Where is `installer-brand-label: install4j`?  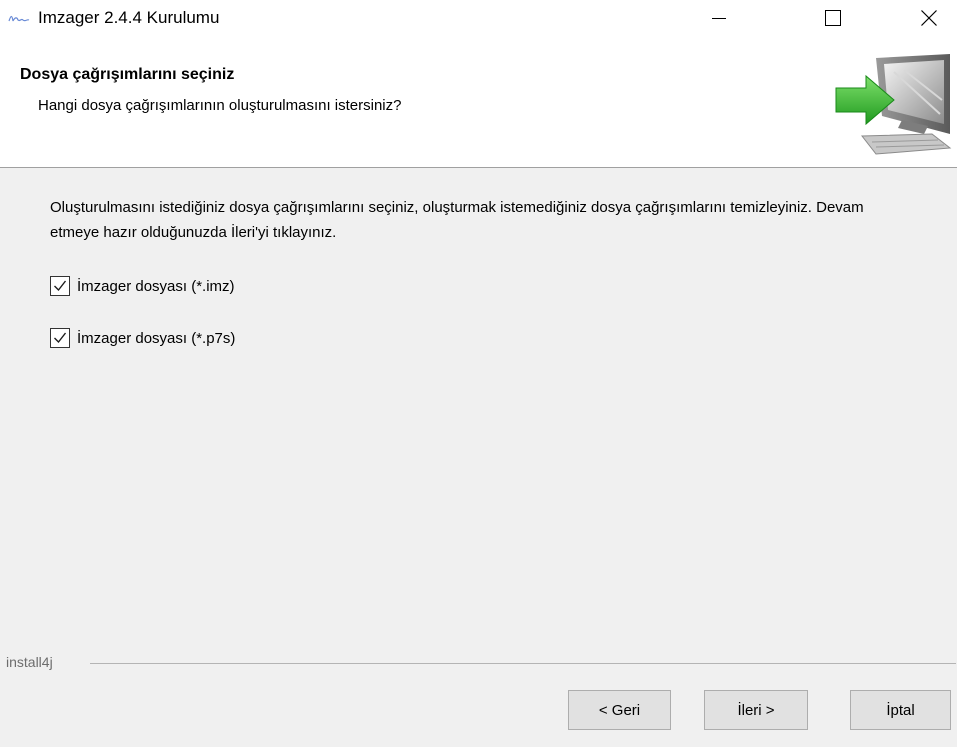 installer-brand-label: install4j is located at coordinates (29, 662).